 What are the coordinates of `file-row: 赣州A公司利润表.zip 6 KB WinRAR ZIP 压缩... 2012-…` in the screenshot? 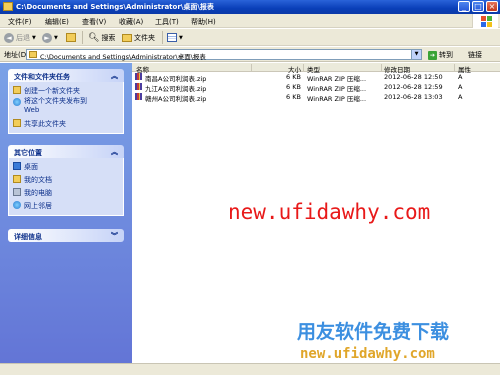 It's located at (316, 97).